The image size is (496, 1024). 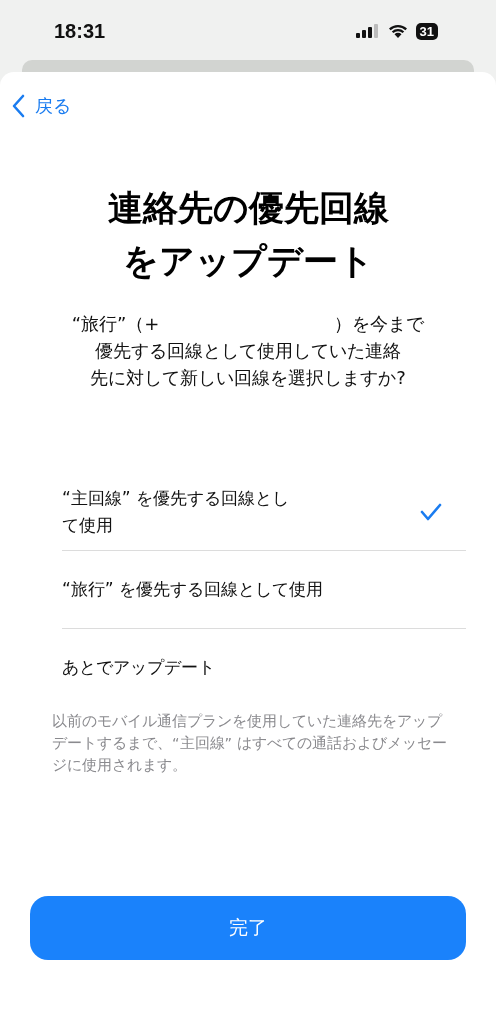 I want to click on description-text: “旅行”（+, so click(x=115, y=323).